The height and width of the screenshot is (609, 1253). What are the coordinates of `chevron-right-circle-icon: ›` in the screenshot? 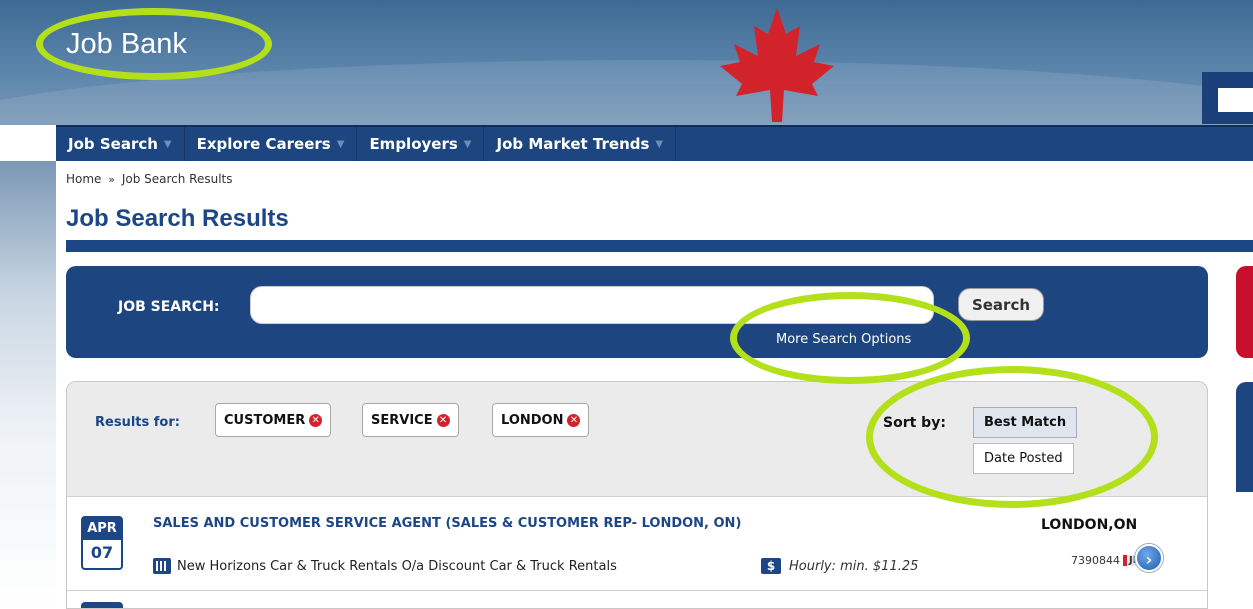 It's located at (1149, 558).